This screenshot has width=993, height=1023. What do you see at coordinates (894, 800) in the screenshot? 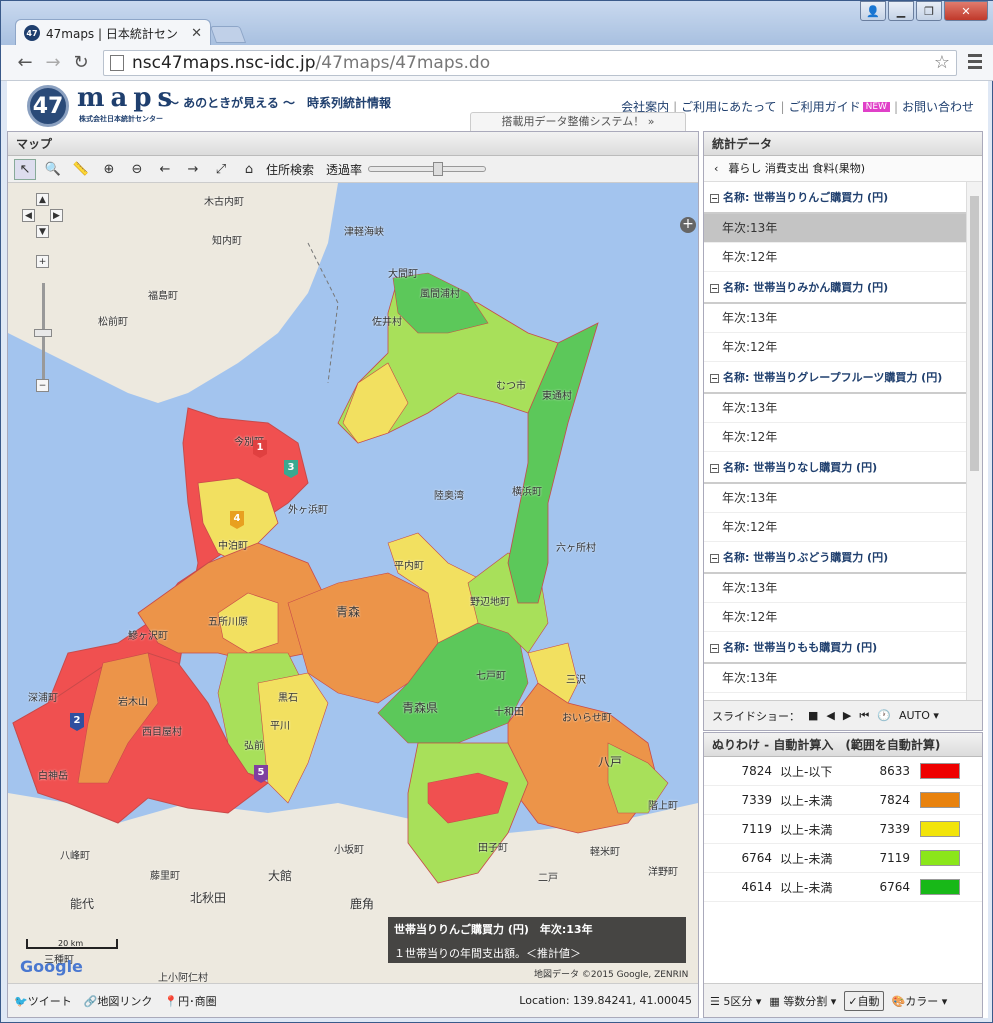
I see `legend-to: 7824` at bounding box center [894, 800].